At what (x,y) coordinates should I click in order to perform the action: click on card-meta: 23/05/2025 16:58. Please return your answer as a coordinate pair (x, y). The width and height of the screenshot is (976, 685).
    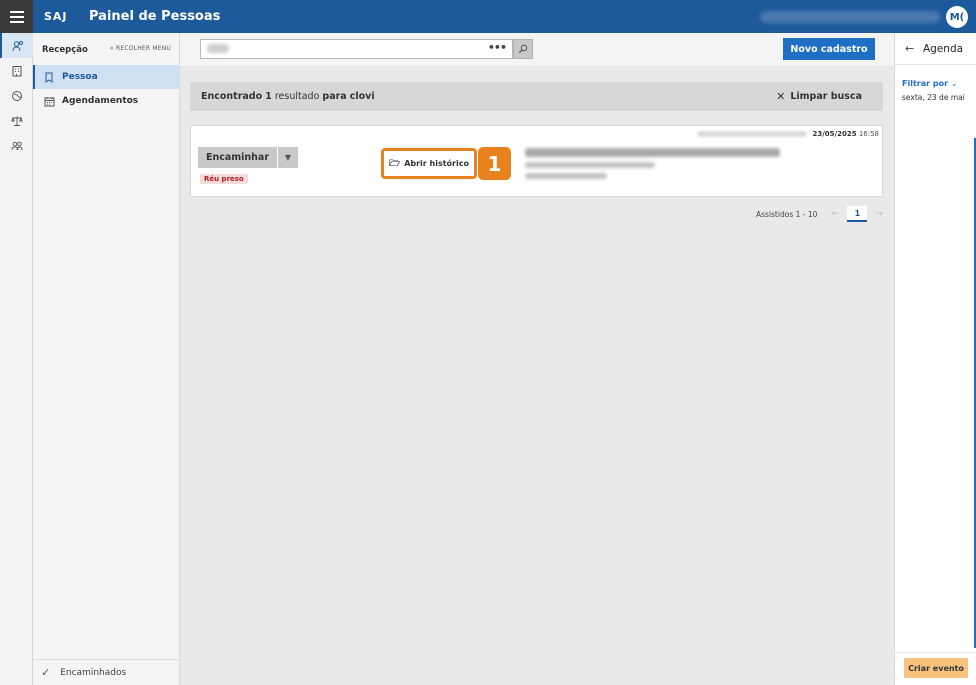
    Looking at the image, I should click on (788, 134).